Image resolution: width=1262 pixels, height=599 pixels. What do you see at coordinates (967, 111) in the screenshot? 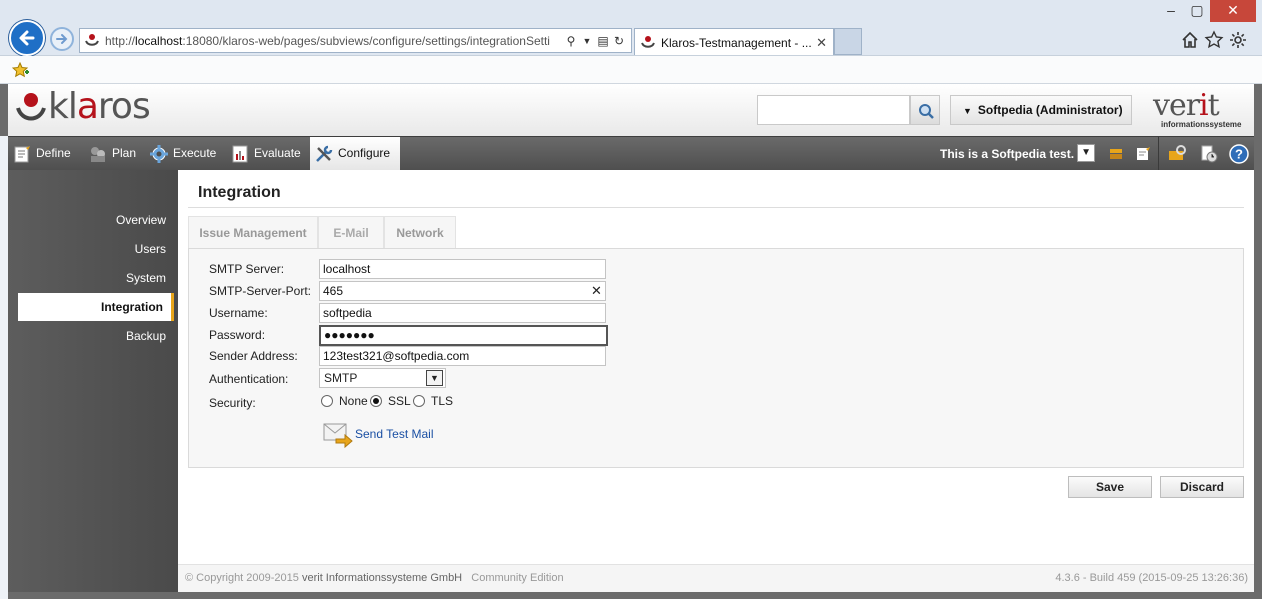
I see `caret-down-icon: ▼` at bounding box center [967, 111].